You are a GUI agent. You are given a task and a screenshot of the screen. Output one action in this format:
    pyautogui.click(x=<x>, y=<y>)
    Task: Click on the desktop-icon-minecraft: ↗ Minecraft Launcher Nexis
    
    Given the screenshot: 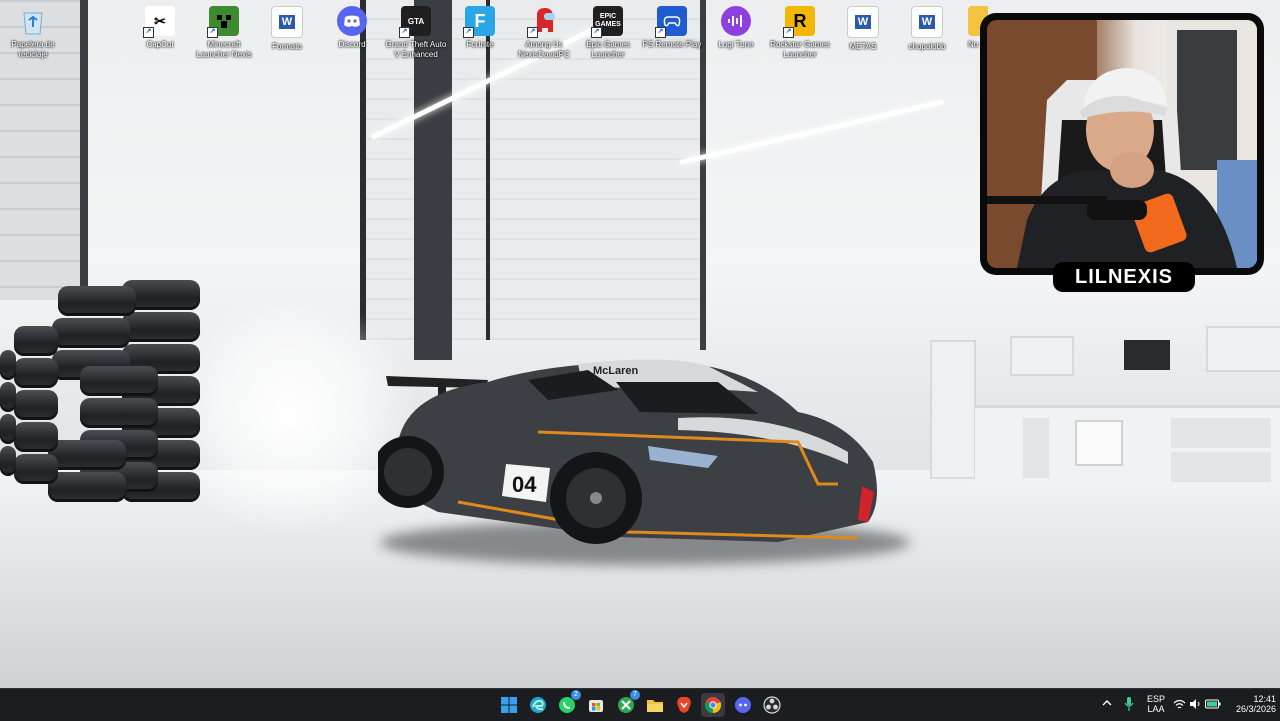 What is the action you would take?
    pyautogui.click(x=224, y=33)
    